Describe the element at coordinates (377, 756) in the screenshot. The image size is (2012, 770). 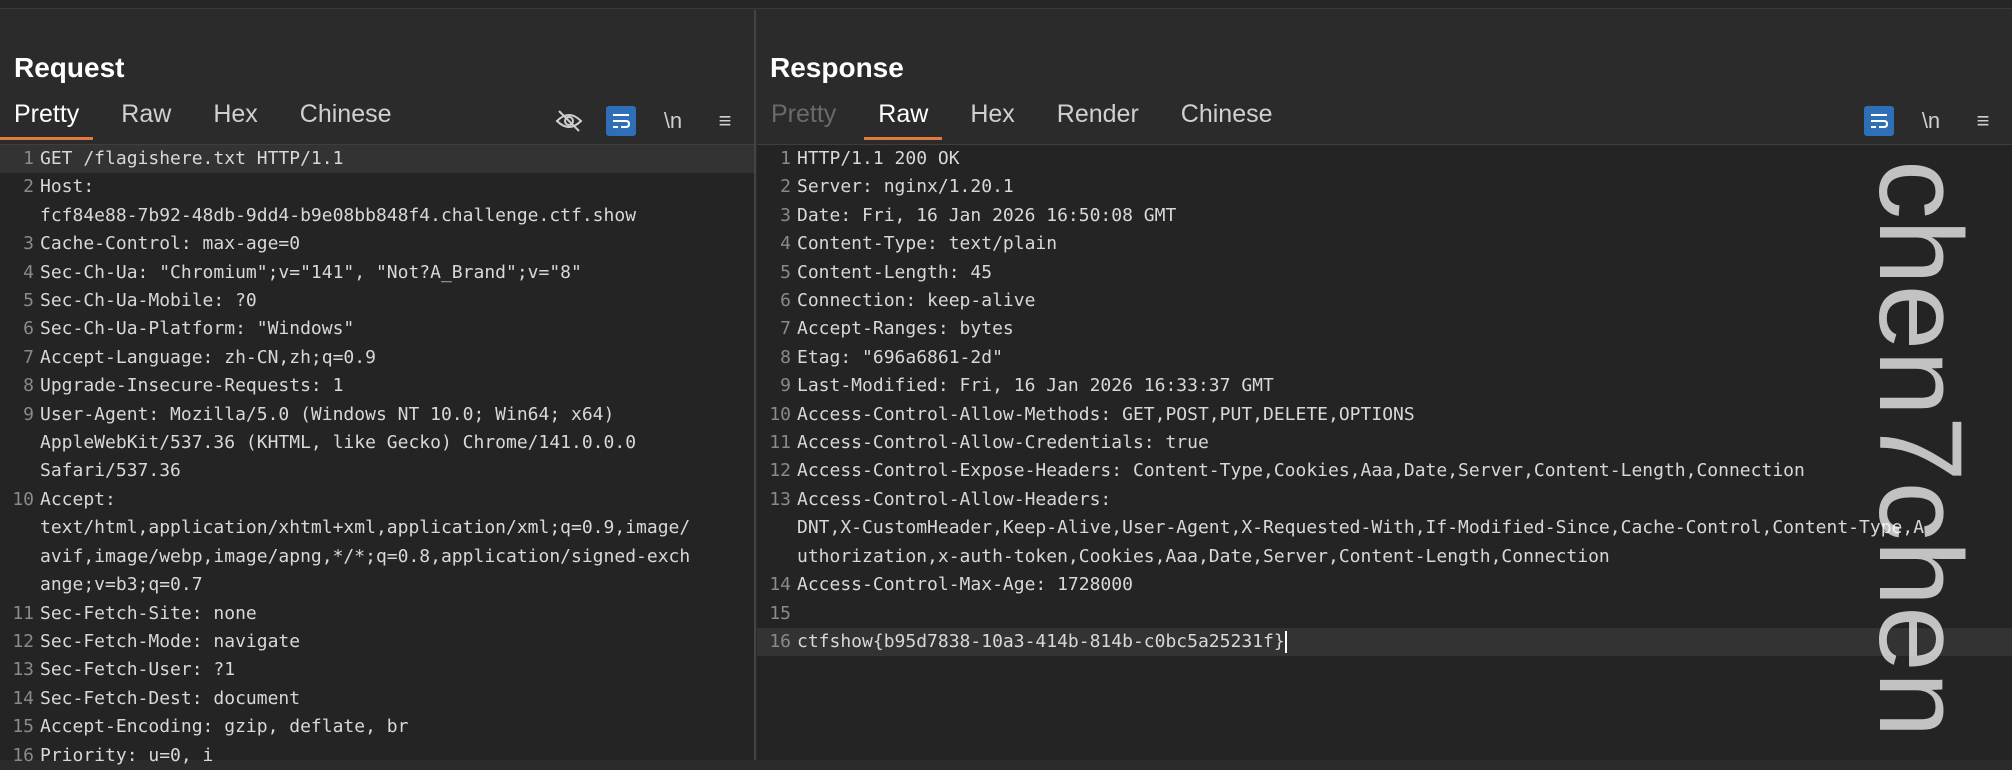
I see `code-line: 16 Priority: u=0, i` at that location.